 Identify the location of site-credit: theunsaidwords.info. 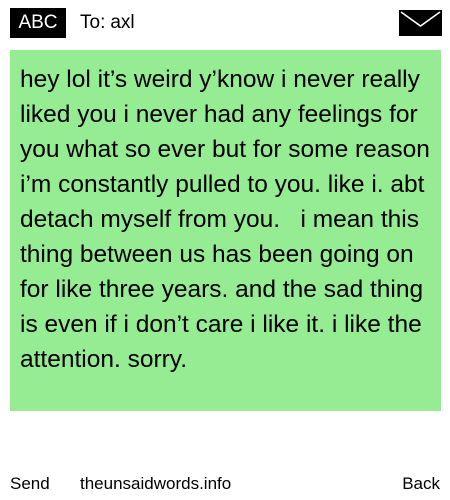
(156, 483).